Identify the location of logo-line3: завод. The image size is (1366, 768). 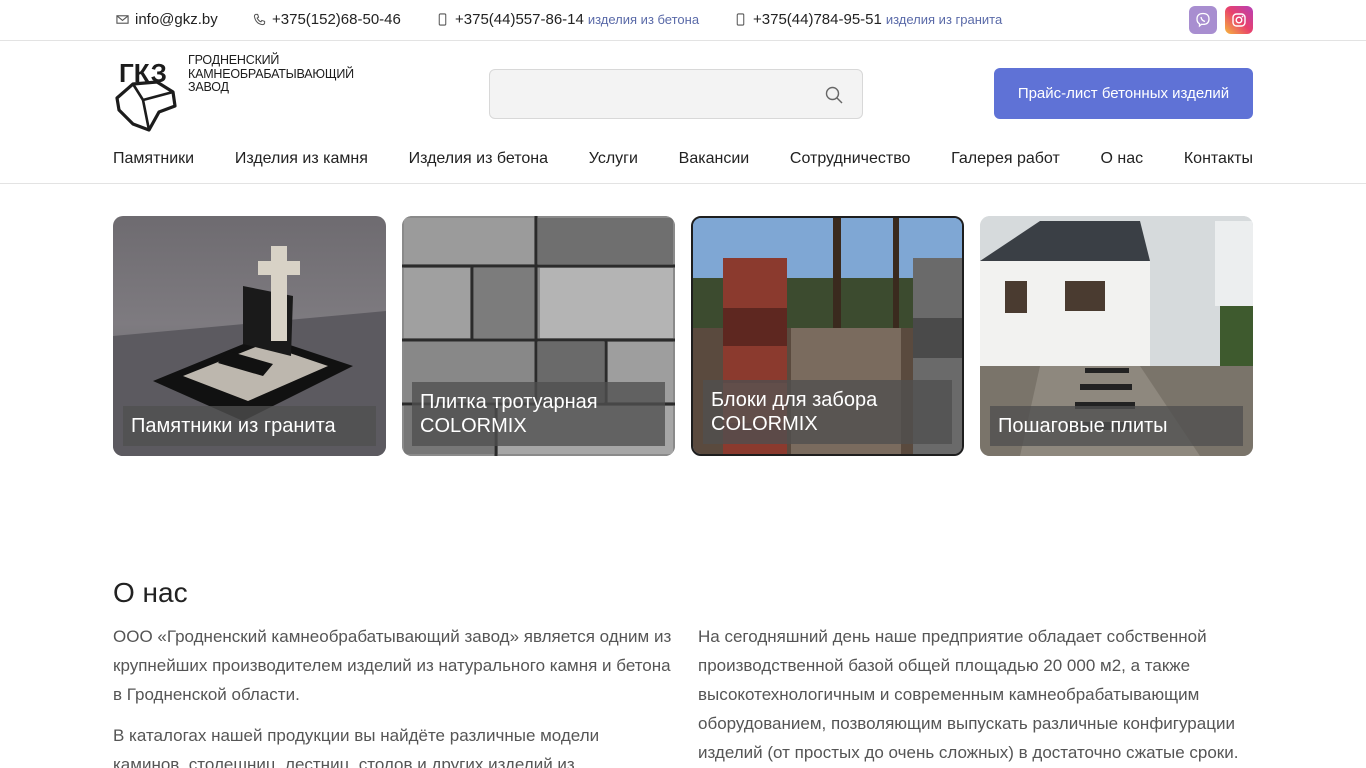
(208, 87).